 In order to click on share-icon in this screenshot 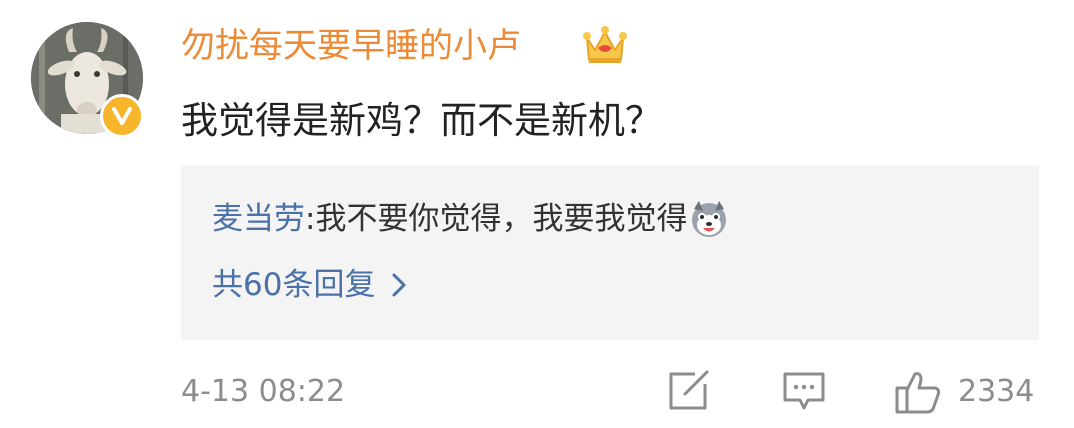, I will do `click(688, 391)`.